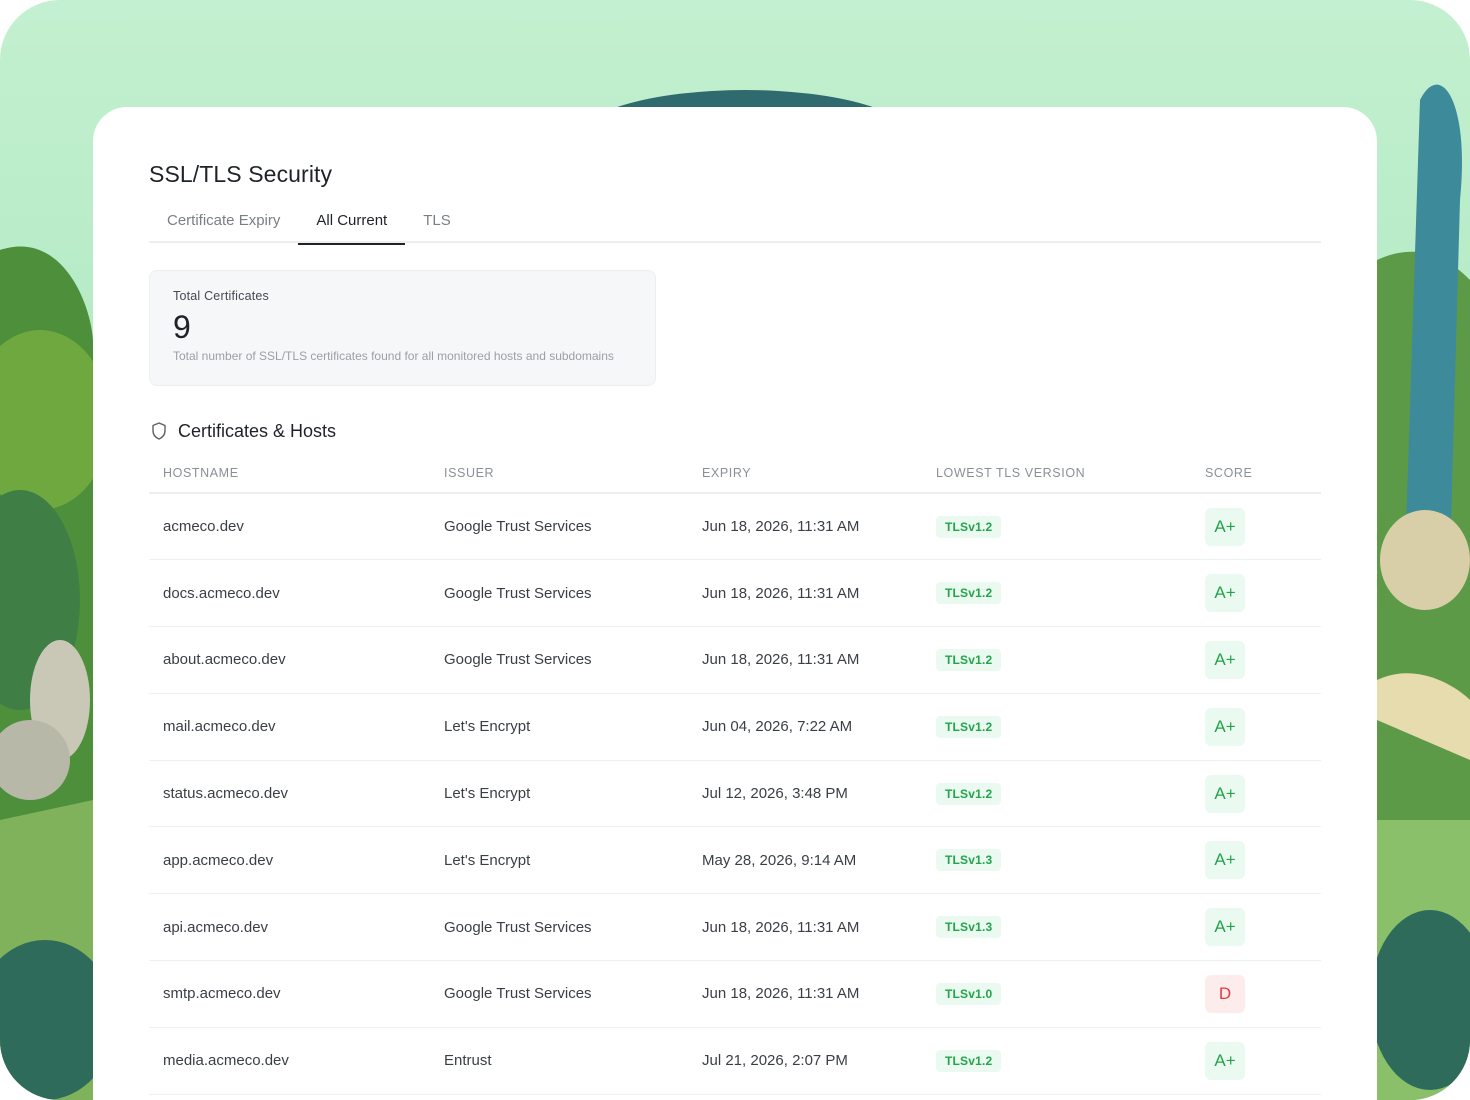 This screenshot has height=1100, width=1470. Describe the element at coordinates (289, 994) in the screenshot. I see `cell-hostname: smtp.acmeco.dev` at that location.